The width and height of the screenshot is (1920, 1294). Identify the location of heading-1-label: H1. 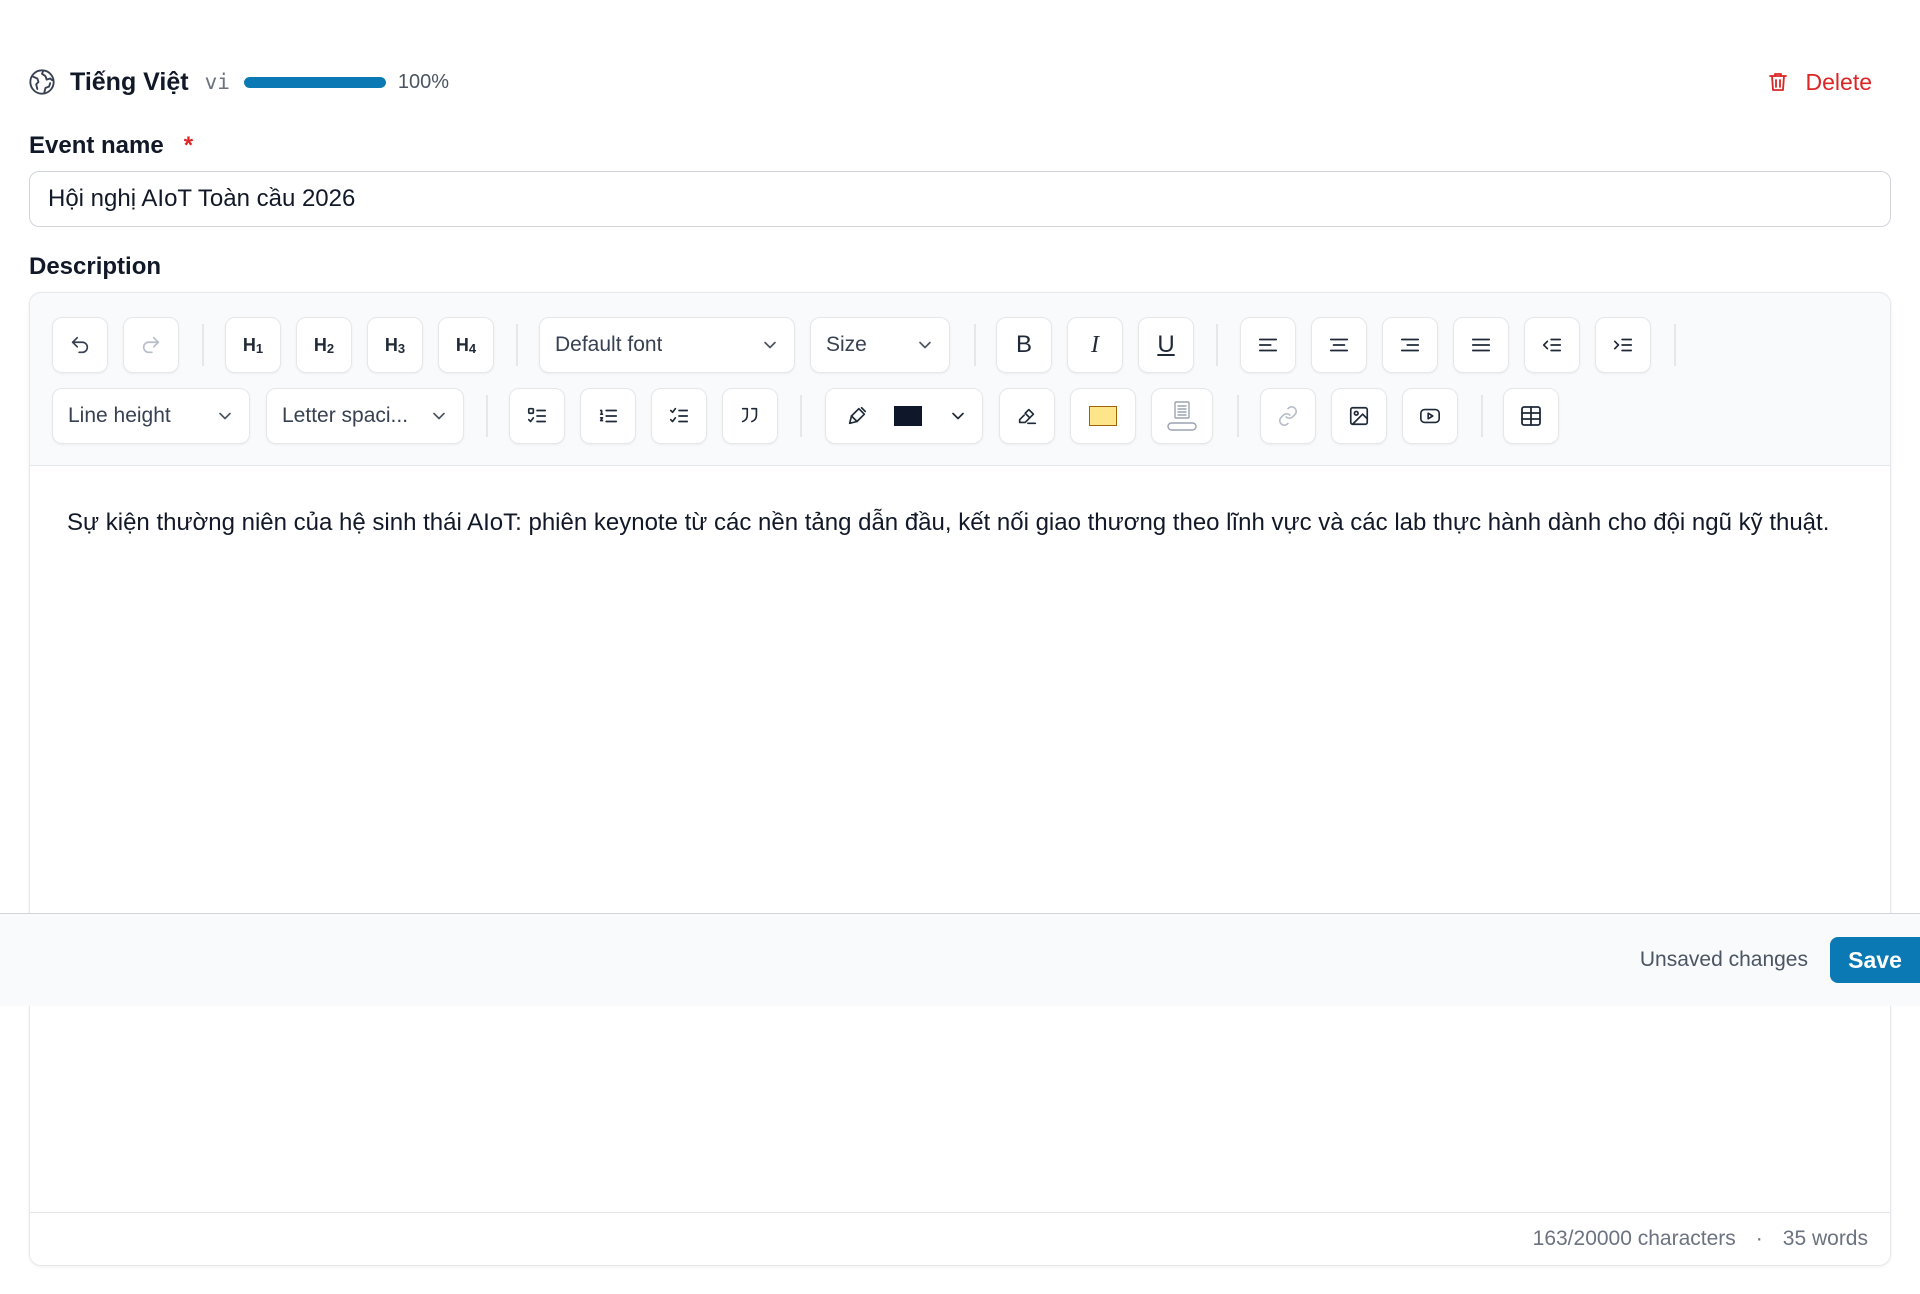
(253, 345).